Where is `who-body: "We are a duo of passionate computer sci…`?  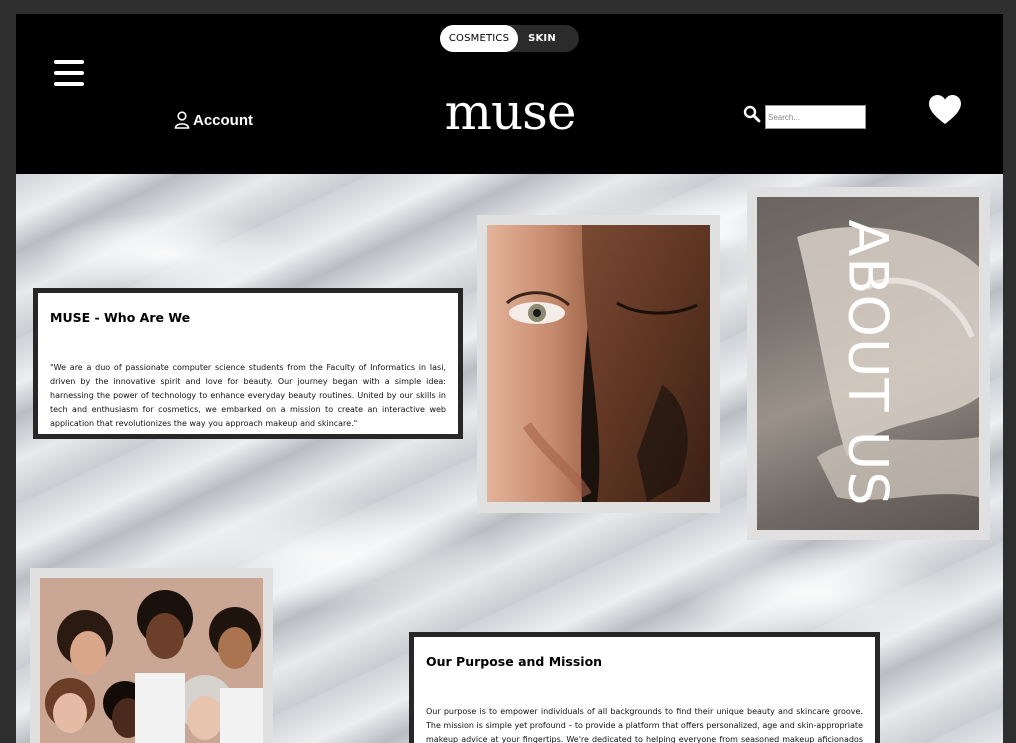 who-body: "We are a duo of passionate computer sci… is located at coordinates (248, 395).